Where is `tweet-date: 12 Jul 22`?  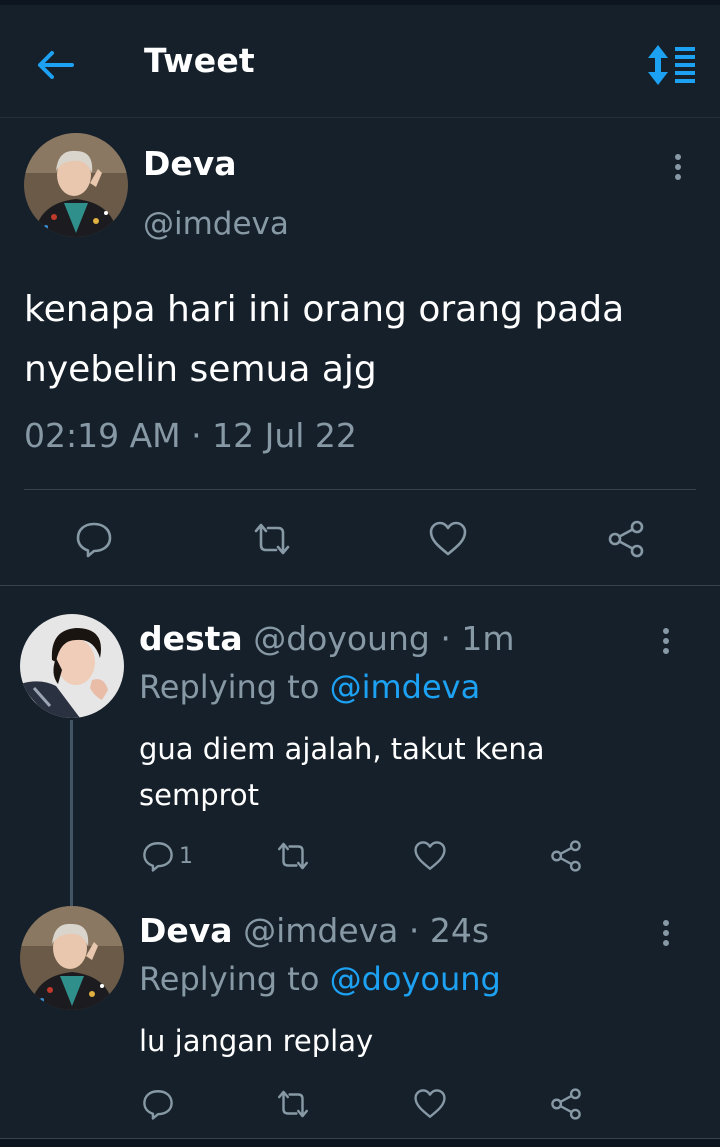
tweet-date: 12 Jul 22 is located at coordinates (284, 435).